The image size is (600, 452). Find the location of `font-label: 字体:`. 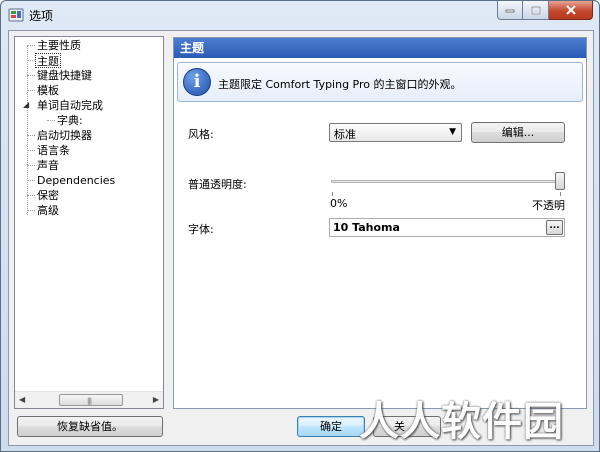

font-label: 字体: is located at coordinates (201, 229).